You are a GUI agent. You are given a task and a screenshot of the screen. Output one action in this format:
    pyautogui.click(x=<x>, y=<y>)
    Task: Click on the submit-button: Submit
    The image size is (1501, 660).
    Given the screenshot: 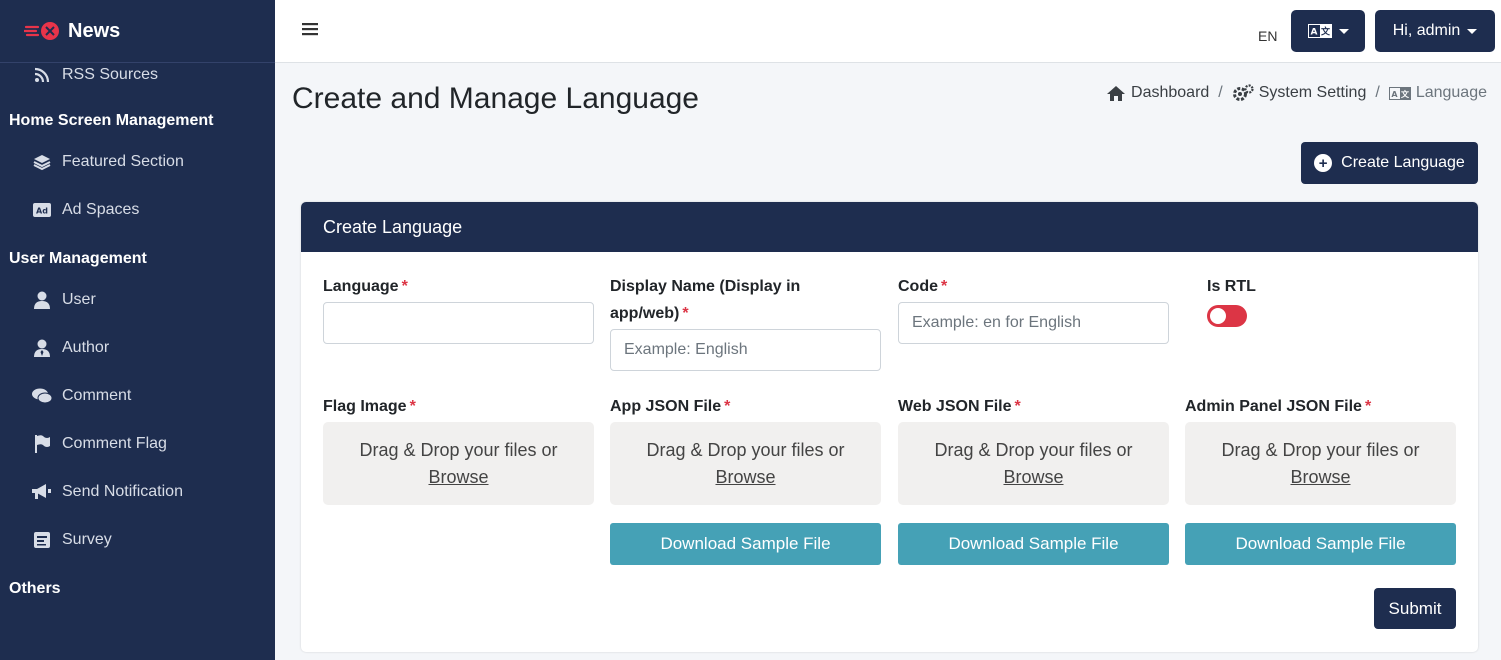 What is the action you would take?
    pyautogui.click(x=1415, y=608)
    